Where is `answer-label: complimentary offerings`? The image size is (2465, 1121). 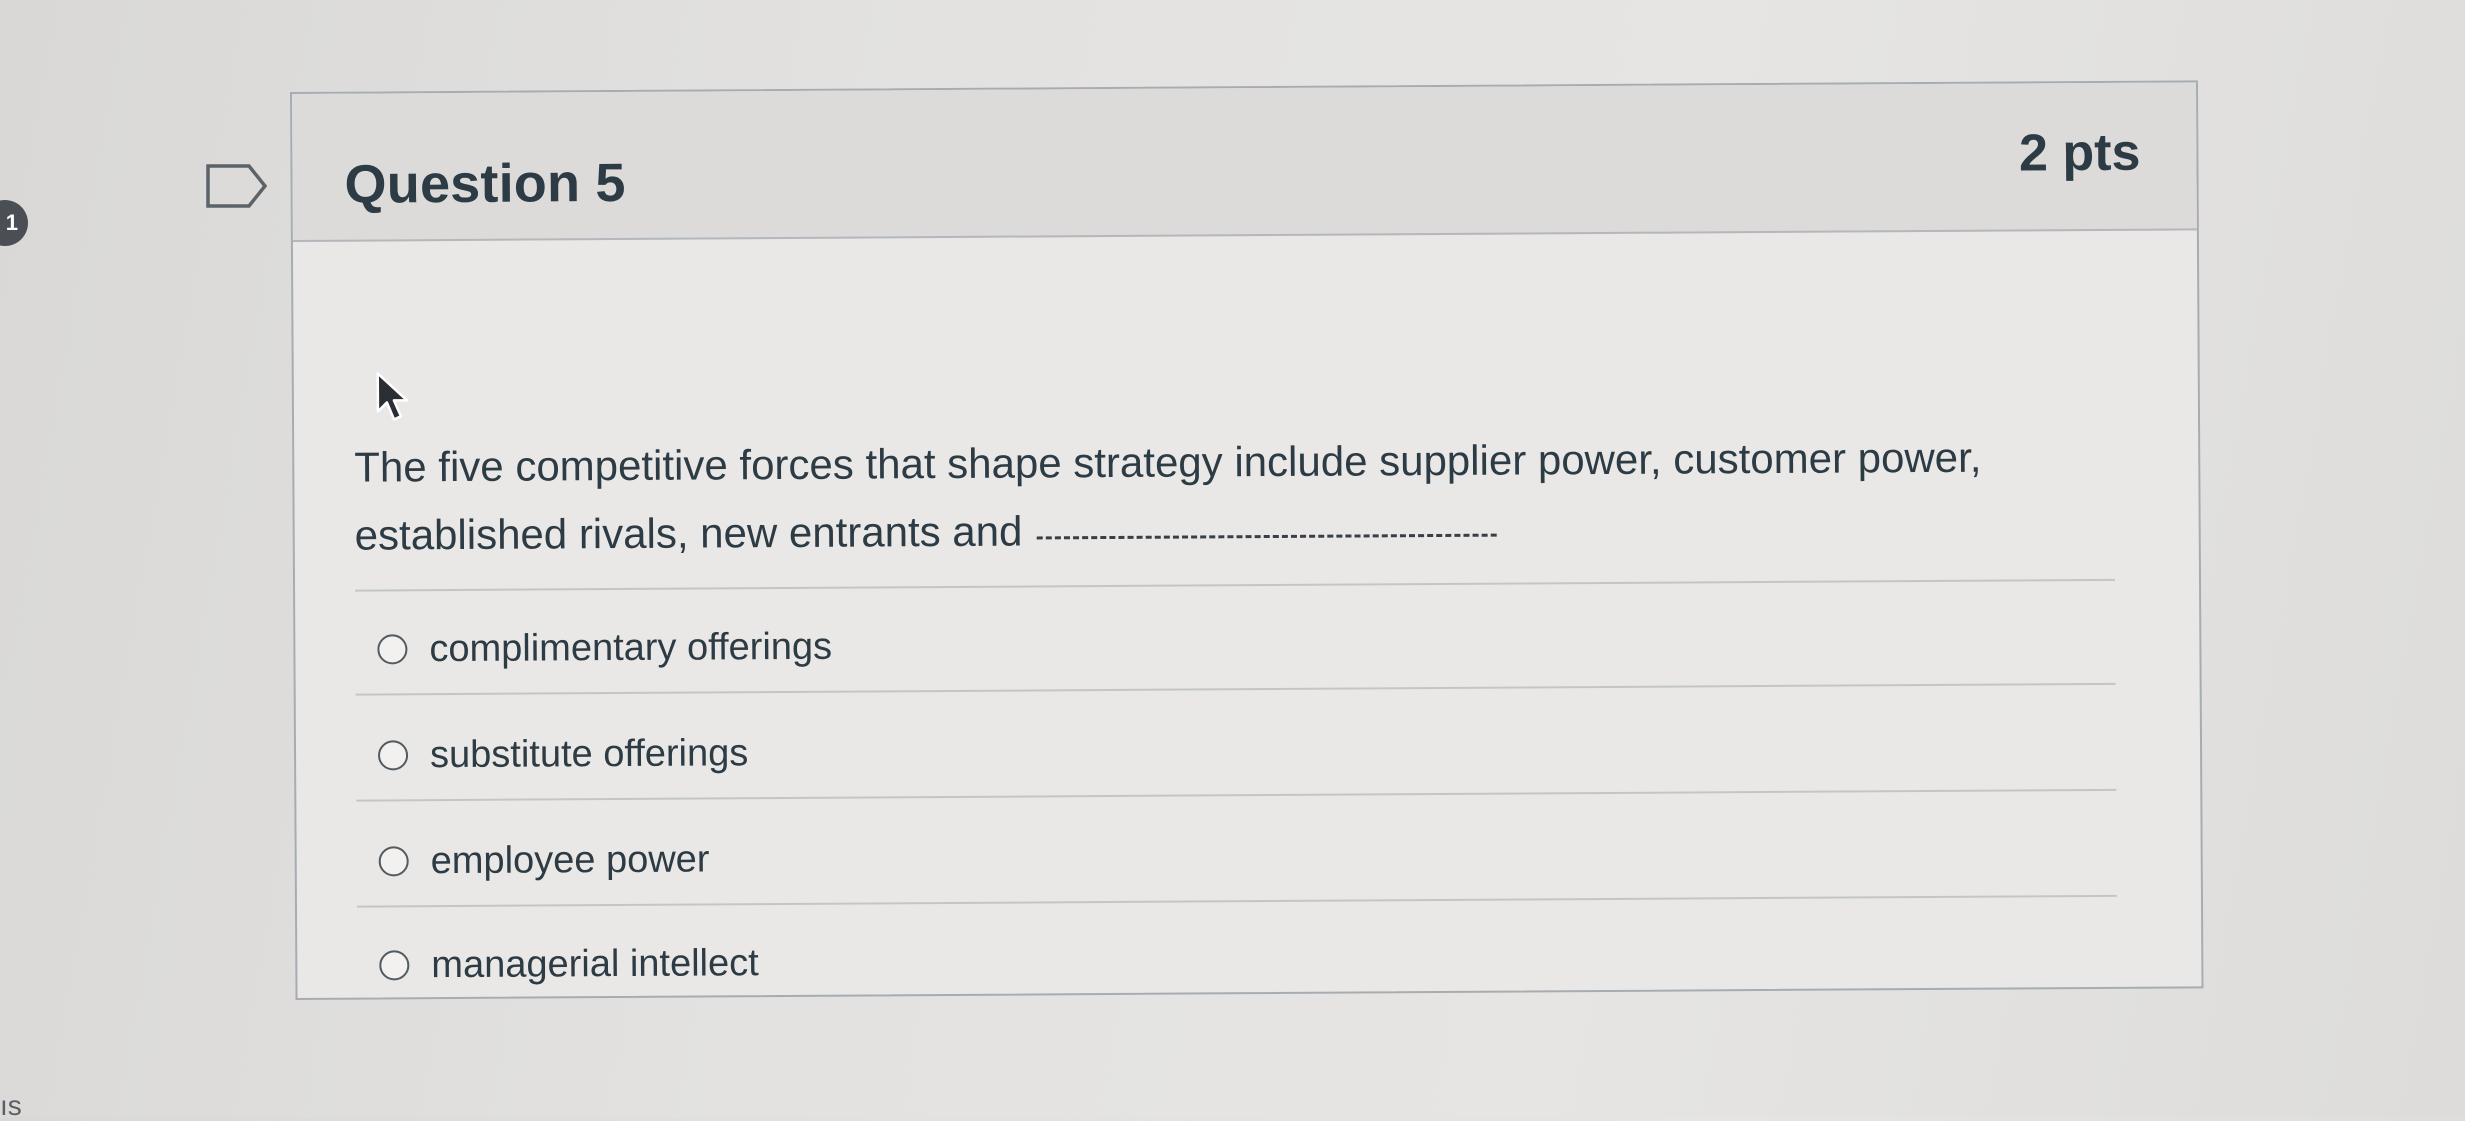 answer-label: complimentary offerings is located at coordinates (631, 647).